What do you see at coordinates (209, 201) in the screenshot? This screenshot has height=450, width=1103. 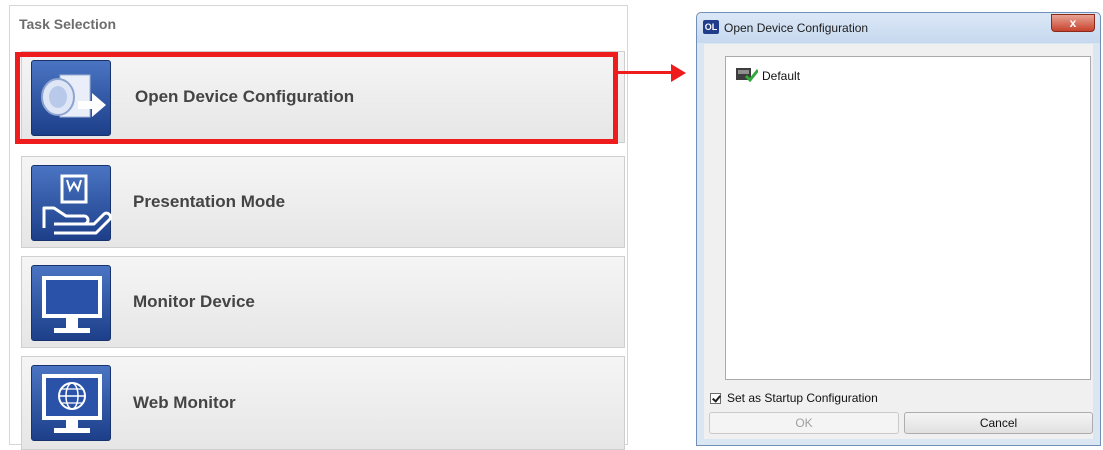 I see `task-label: Presentation Mode` at bounding box center [209, 201].